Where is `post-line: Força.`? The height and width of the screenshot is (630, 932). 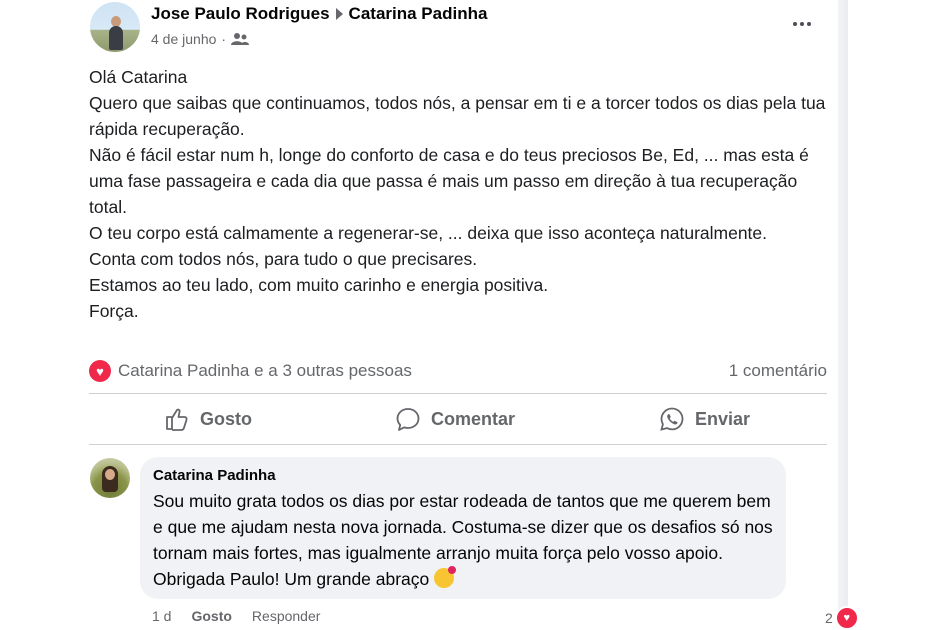
post-line: Força. is located at coordinates (114, 311).